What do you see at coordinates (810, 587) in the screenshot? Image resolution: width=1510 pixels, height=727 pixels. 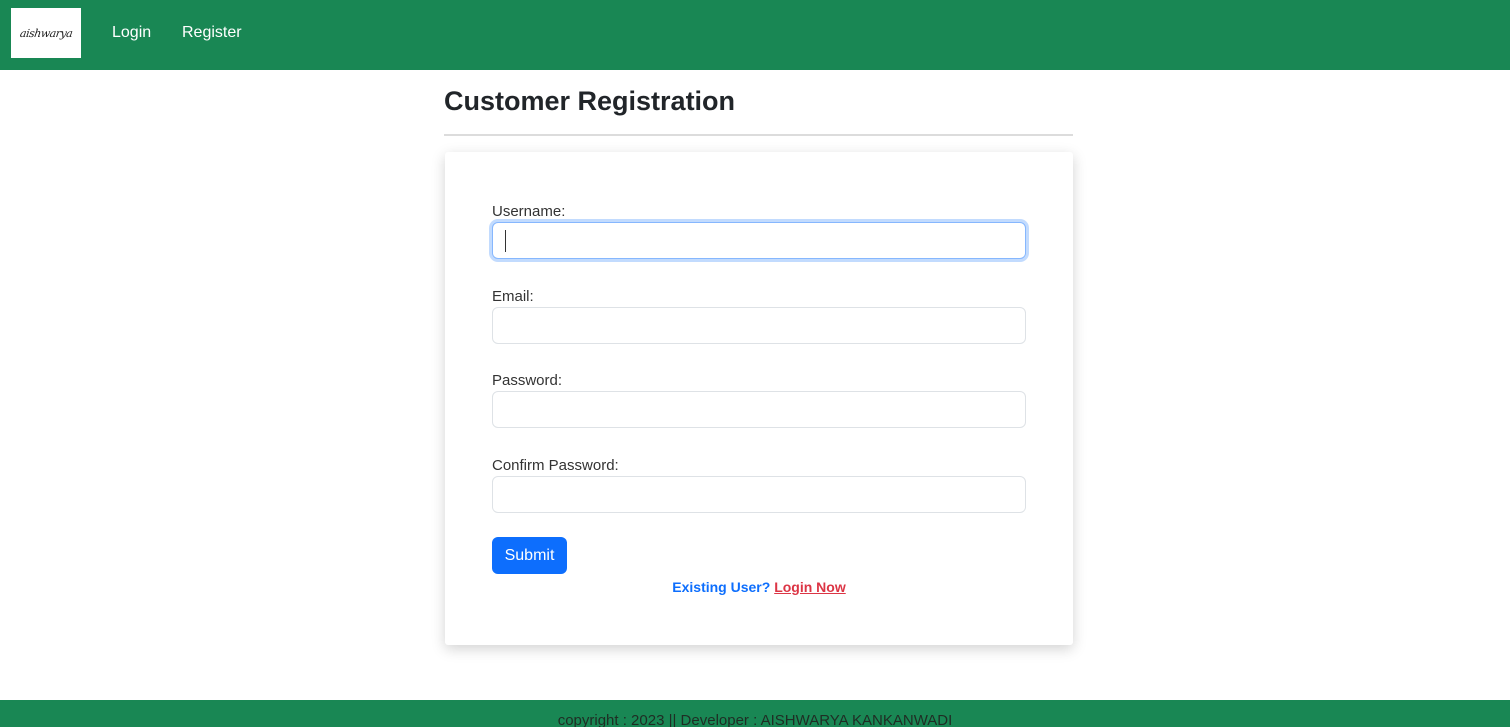 I see `login-now-link: Login Now` at bounding box center [810, 587].